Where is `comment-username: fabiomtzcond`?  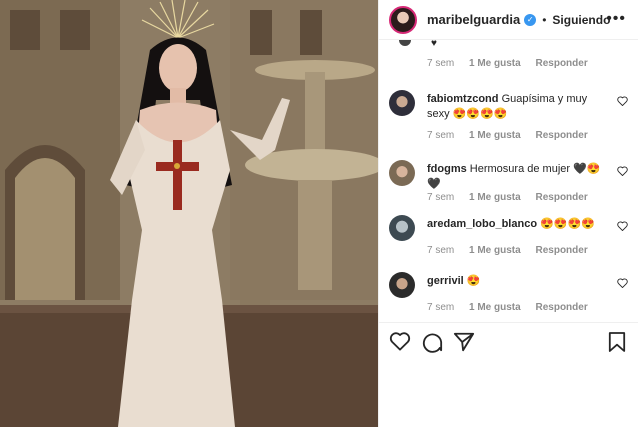 comment-username: fabiomtzcond is located at coordinates (463, 99).